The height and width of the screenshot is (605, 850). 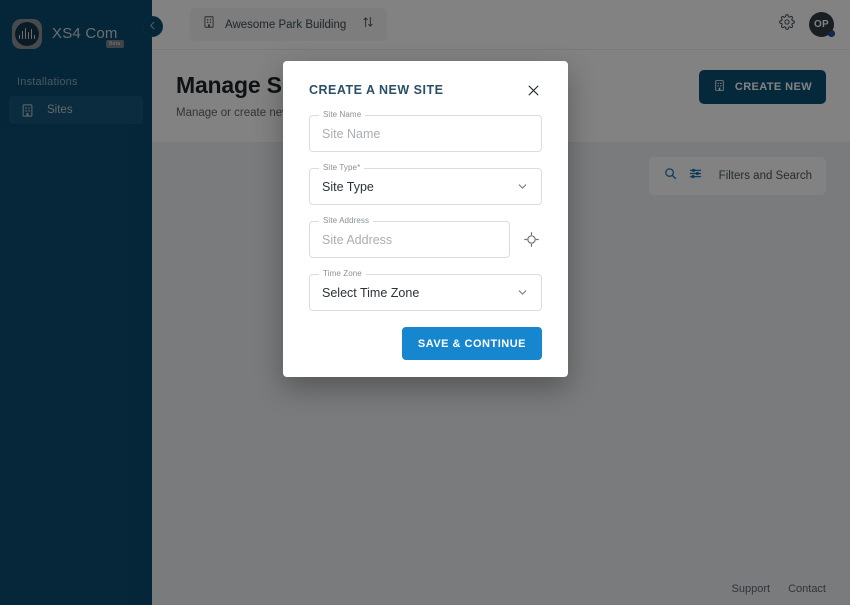 What do you see at coordinates (348, 186) in the screenshot?
I see `site-type-value: Site Type` at bounding box center [348, 186].